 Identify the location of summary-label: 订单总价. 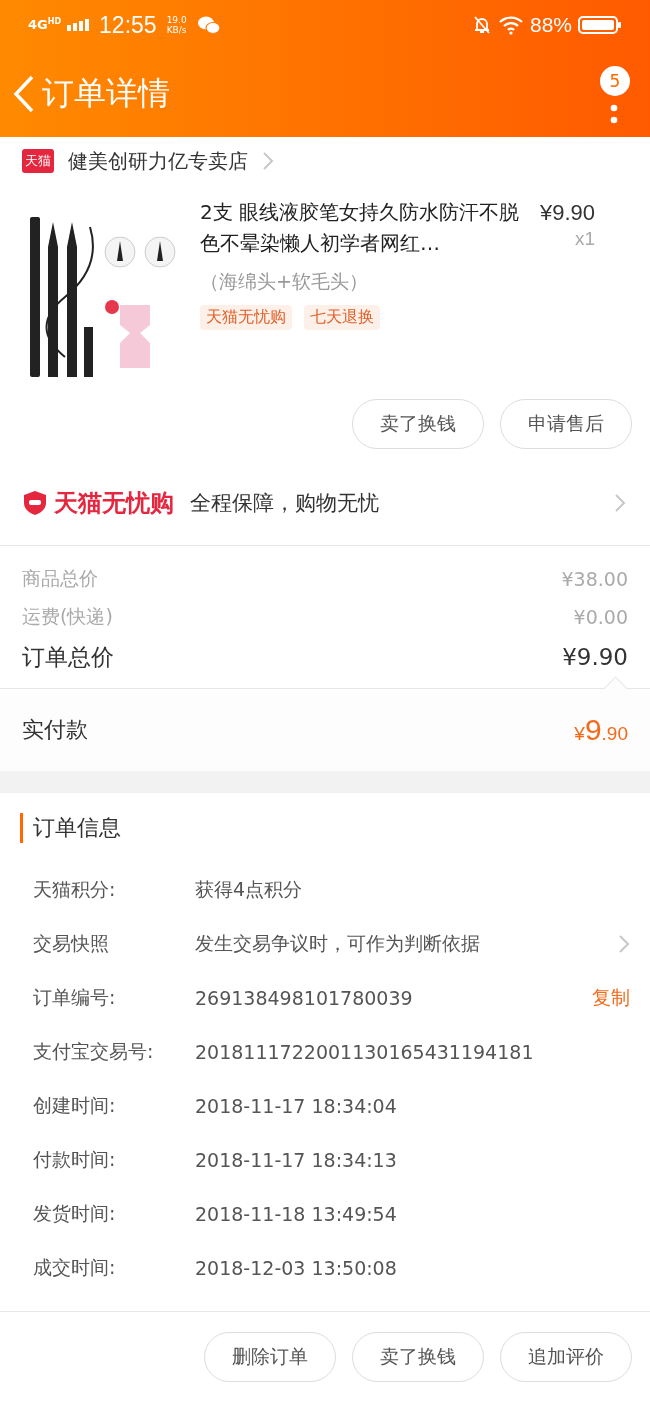
(68, 657).